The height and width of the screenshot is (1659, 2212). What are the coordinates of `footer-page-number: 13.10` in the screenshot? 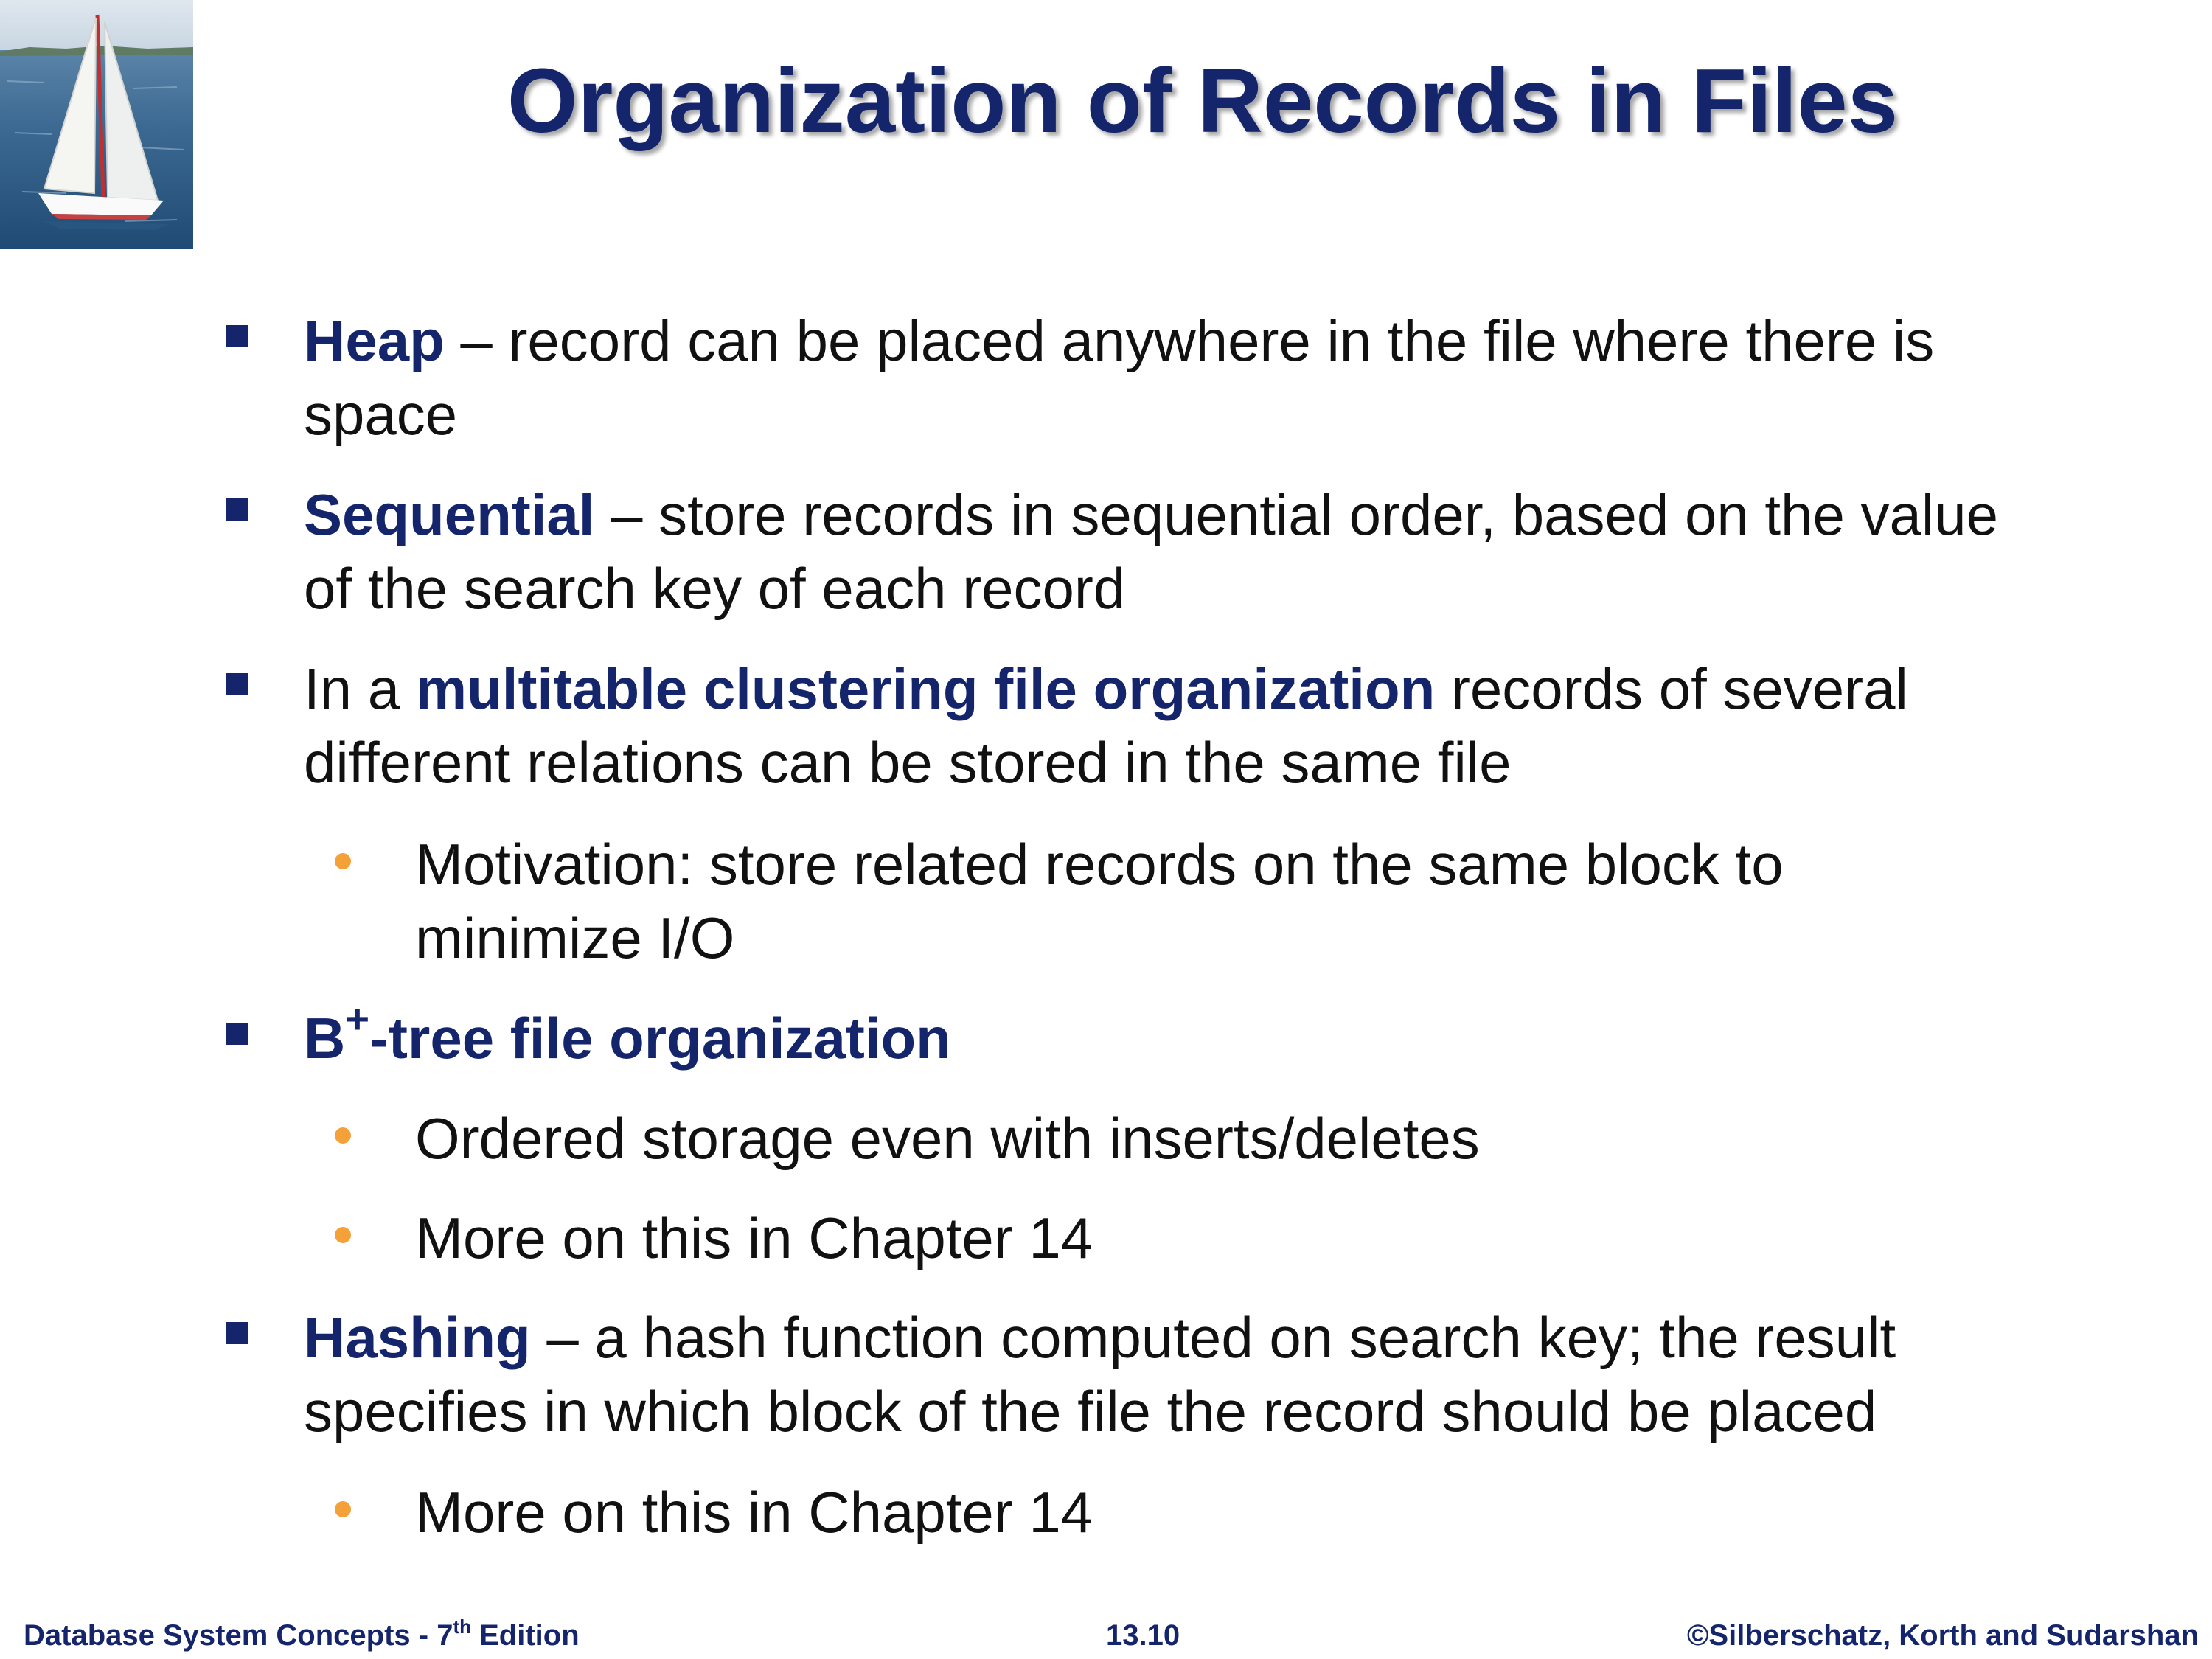 It's located at (1143, 1635).